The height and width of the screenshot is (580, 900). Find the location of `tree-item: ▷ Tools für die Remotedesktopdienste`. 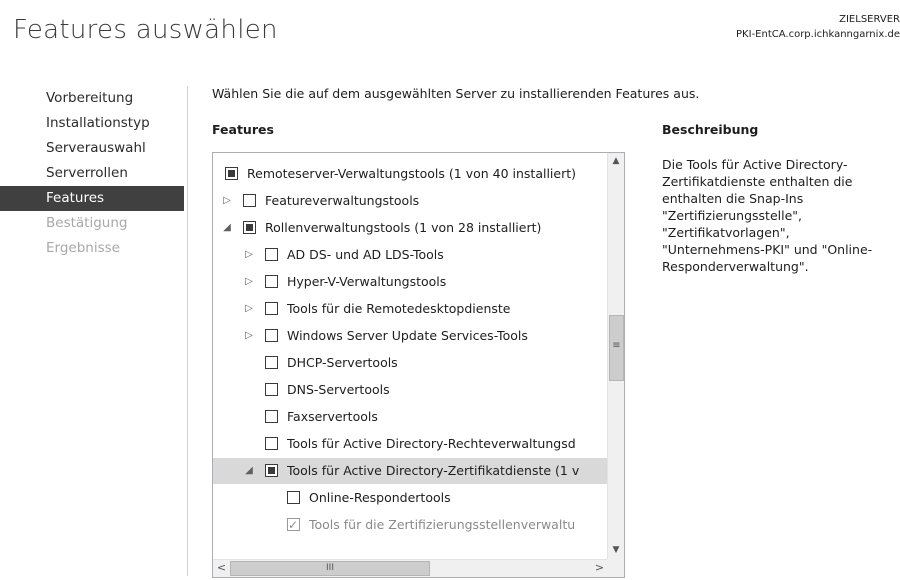

tree-item: ▷ Tools für die Remotedesktopdienste is located at coordinates (410, 309).